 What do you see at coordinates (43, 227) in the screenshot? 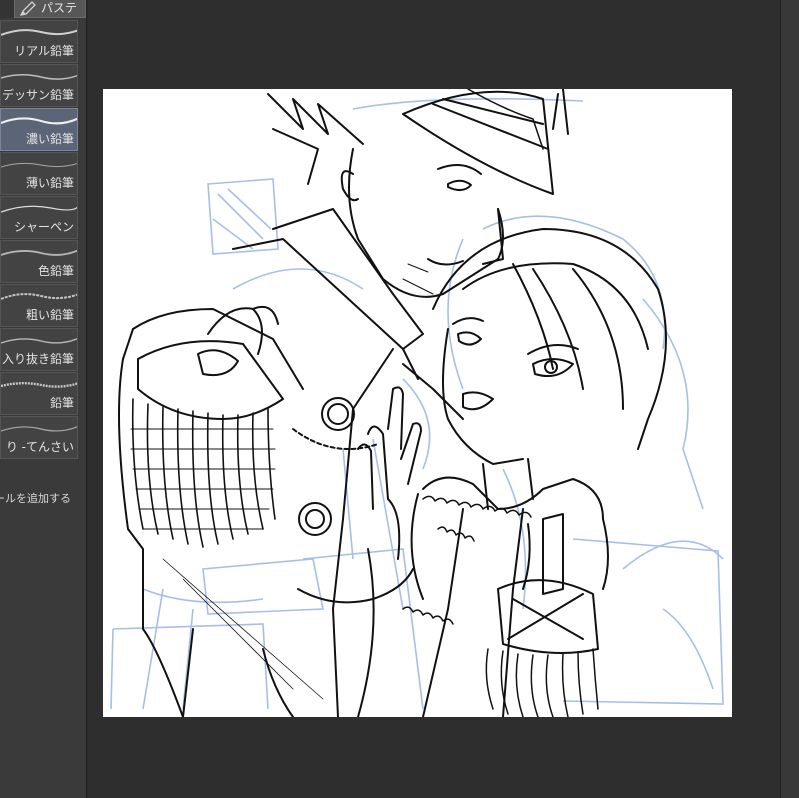
I see `brush-label: シャーペン` at bounding box center [43, 227].